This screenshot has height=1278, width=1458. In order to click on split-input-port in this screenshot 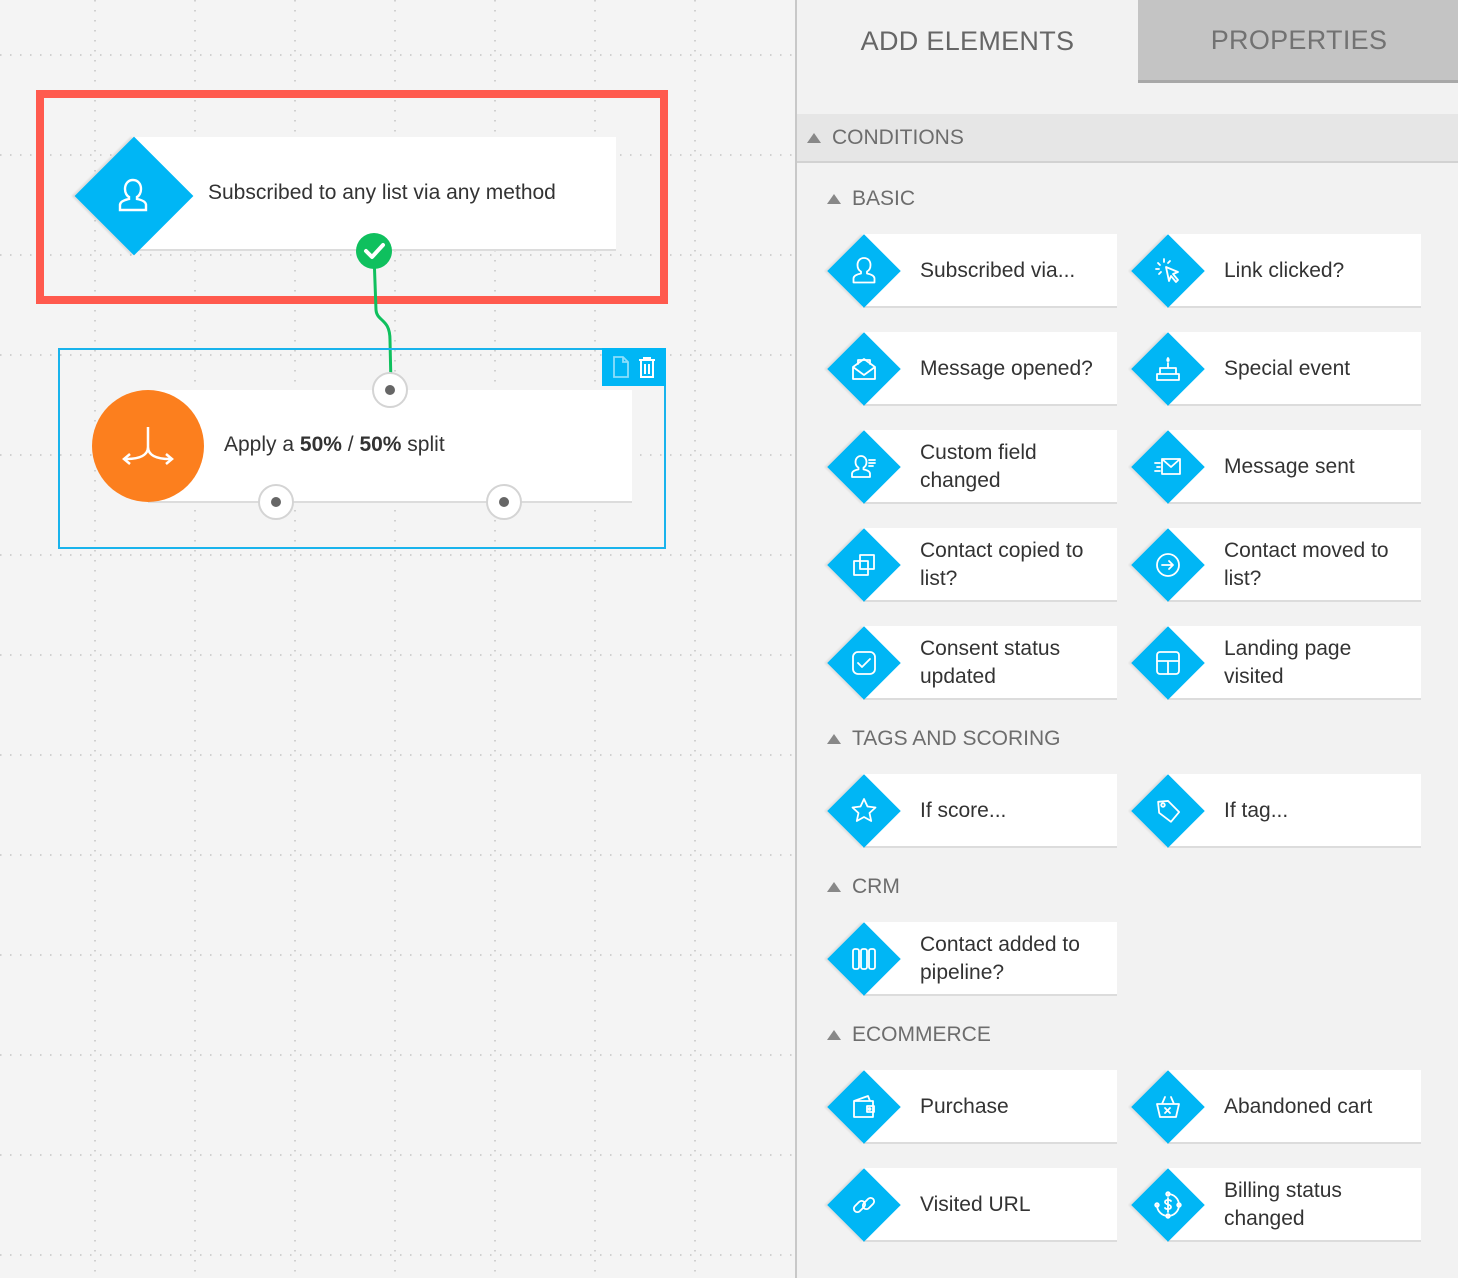, I will do `click(390, 390)`.